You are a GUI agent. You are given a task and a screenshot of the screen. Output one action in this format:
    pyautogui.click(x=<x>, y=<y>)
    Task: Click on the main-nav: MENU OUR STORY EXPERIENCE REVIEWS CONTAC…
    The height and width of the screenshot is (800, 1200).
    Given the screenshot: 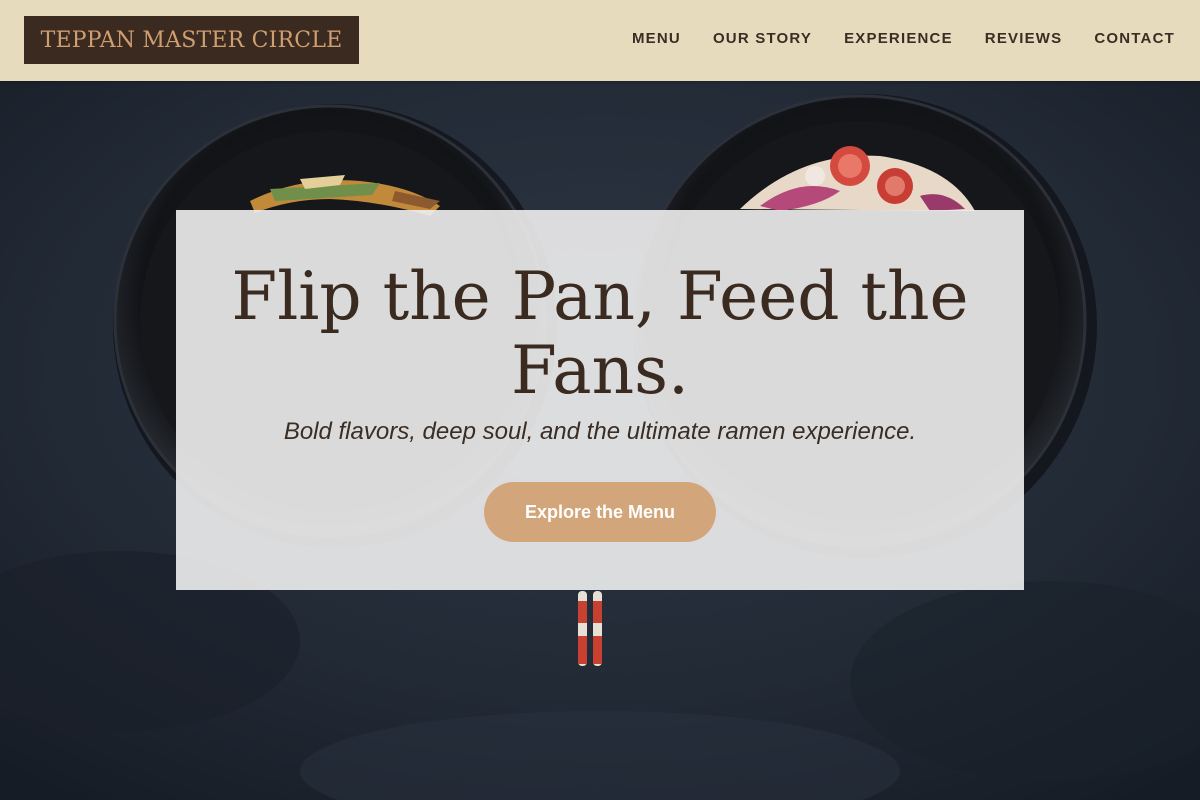 What is the action you would take?
    pyautogui.click(x=903, y=38)
    